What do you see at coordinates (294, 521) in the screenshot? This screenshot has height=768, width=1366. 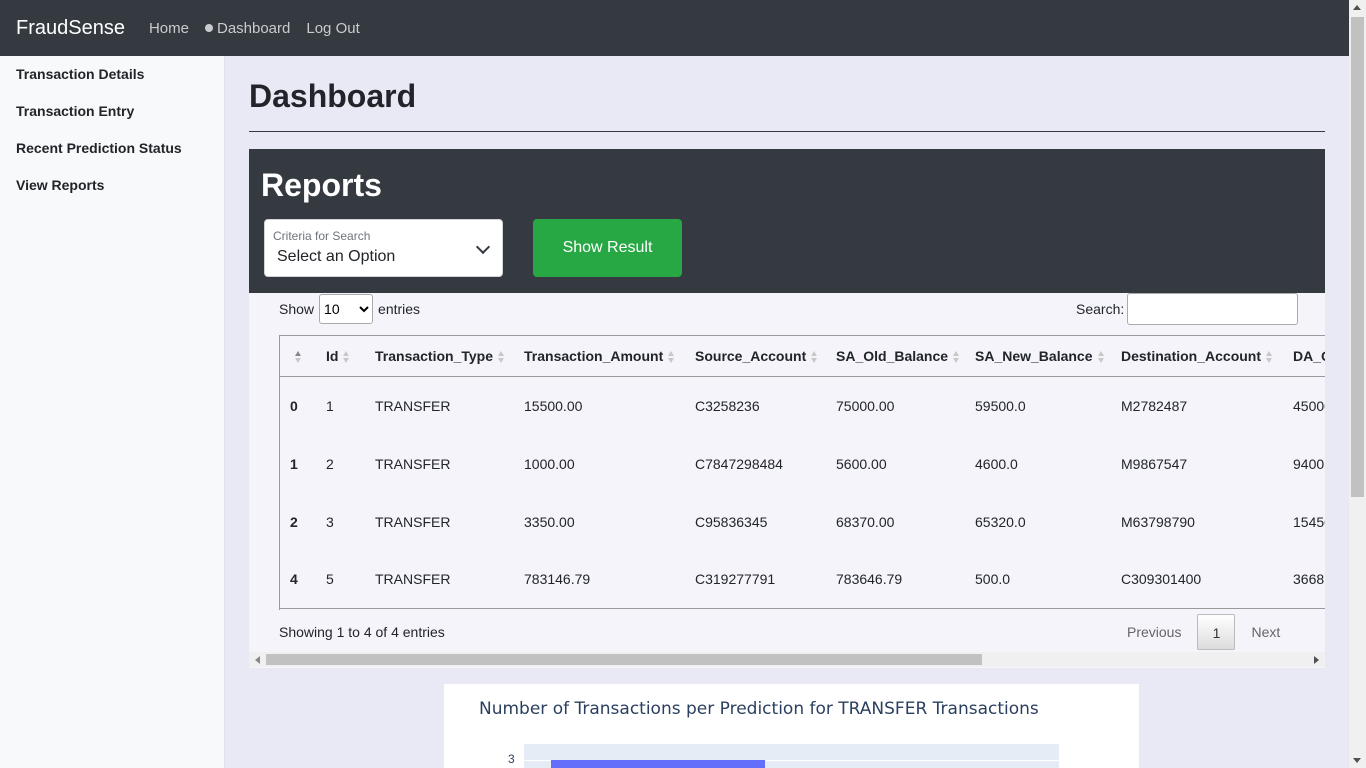 I see `cell-index: 2` at bounding box center [294, 521].